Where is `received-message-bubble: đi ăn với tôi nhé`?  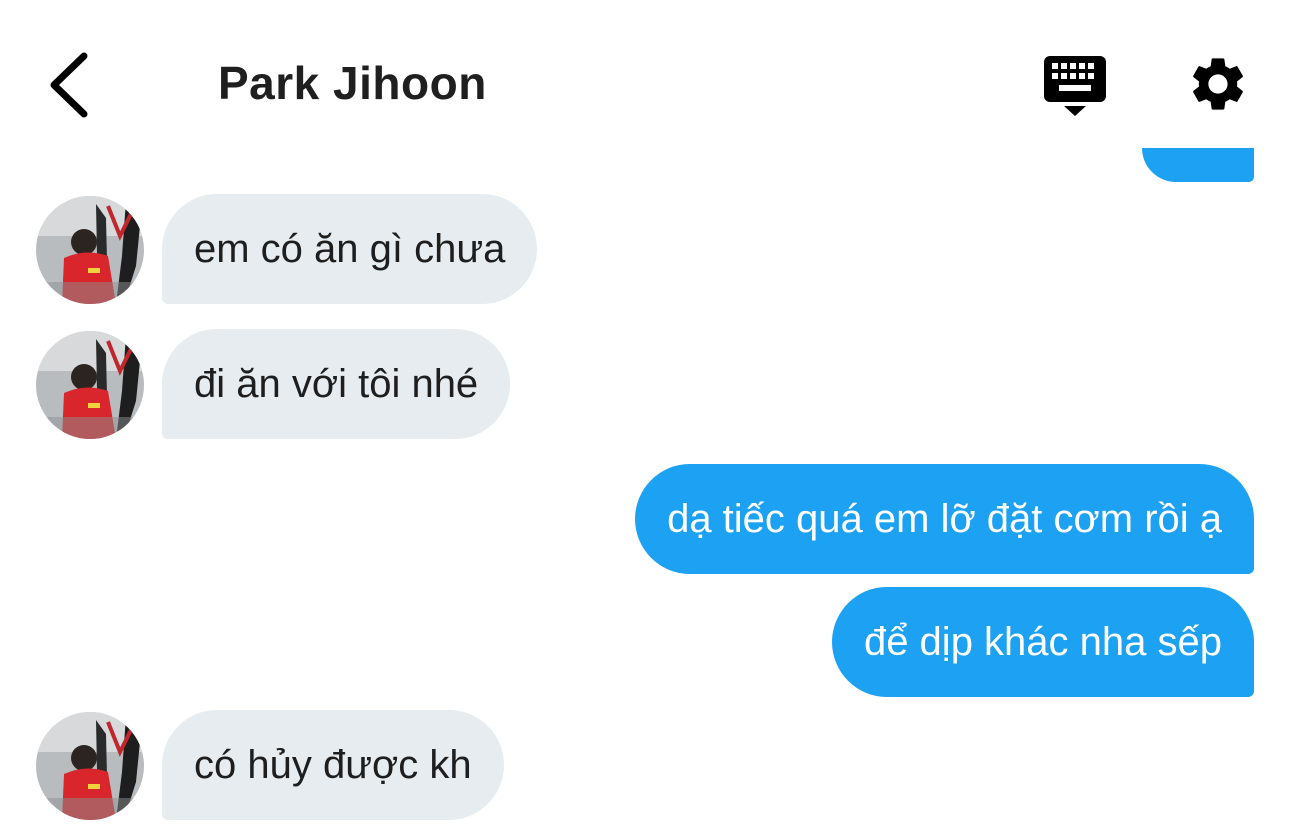
received-message-bubble: đi ăn với tôi nhé is located at coordinates (336, 384).